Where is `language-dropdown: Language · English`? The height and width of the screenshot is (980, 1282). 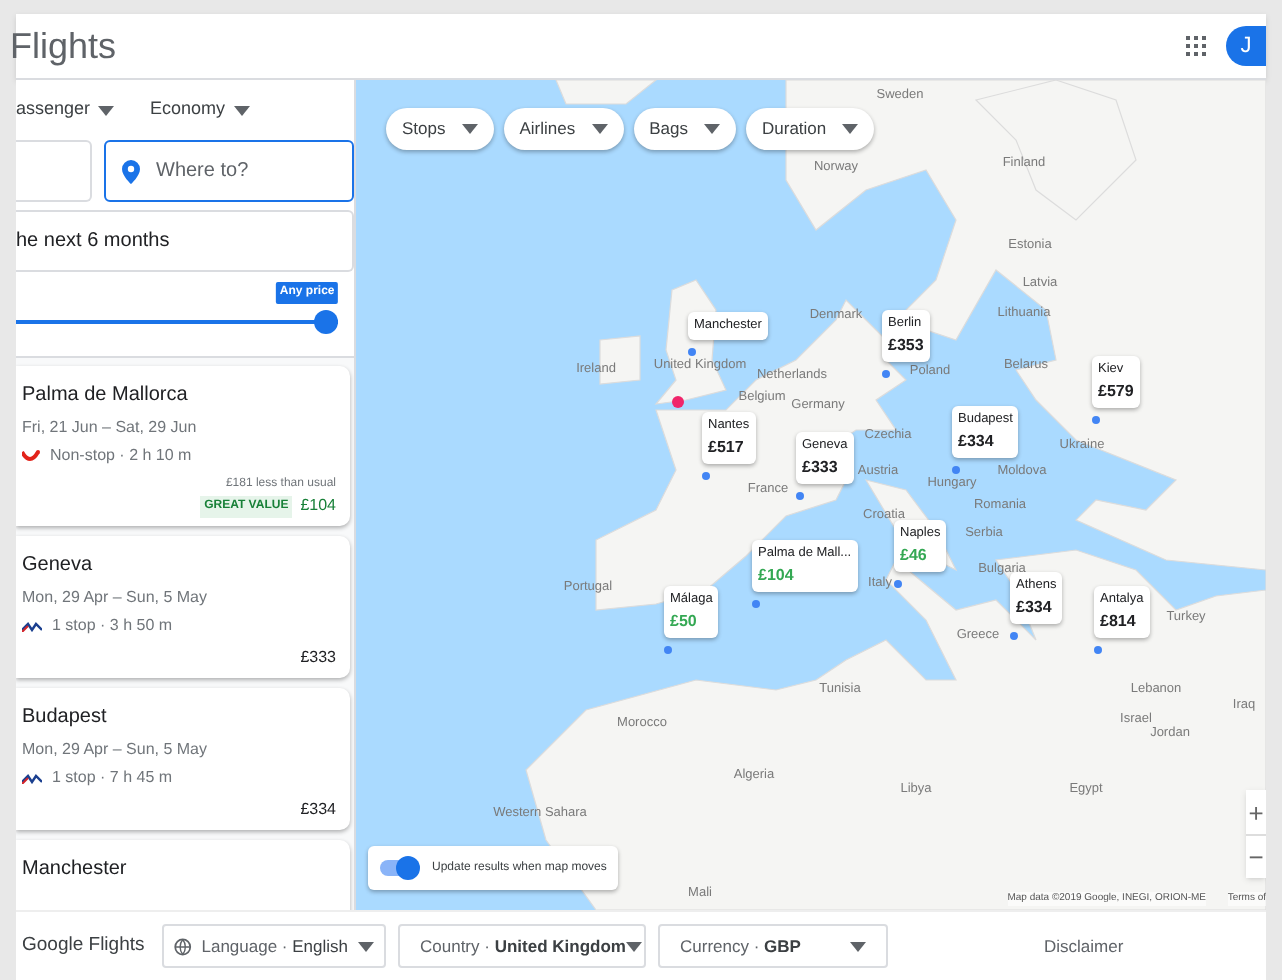 language-dropdown: Language · English is located at coordinates (274, 946).